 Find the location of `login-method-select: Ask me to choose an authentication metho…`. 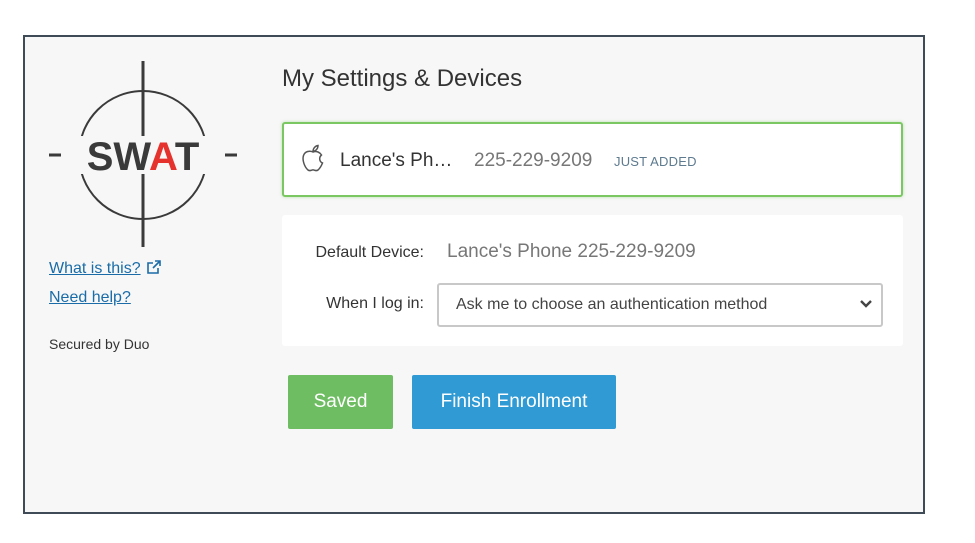

login-method-select: Ask me to choose an authentication metho… is located at coordinates (660, 305).